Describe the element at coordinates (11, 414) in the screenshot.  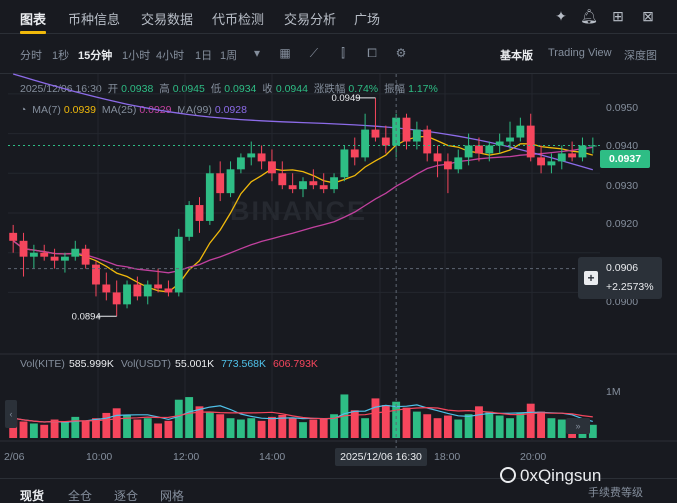
I see `collapse-left-icon: ‹` at that location.